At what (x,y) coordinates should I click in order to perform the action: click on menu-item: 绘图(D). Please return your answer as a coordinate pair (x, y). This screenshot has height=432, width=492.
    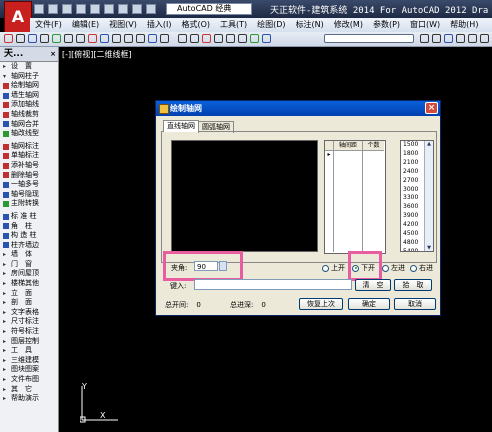
    Looking at the image, I should click on (271, 25).